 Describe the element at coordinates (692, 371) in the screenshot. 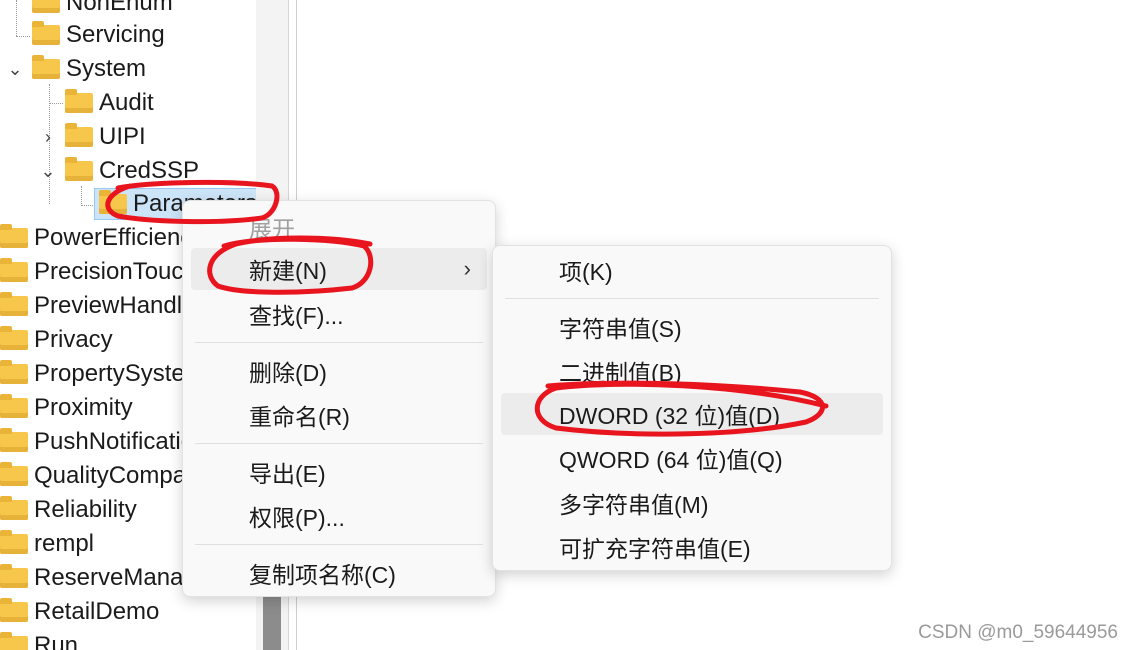

I see `submenu-item-binary-value: 二进制值(B)` at that location.